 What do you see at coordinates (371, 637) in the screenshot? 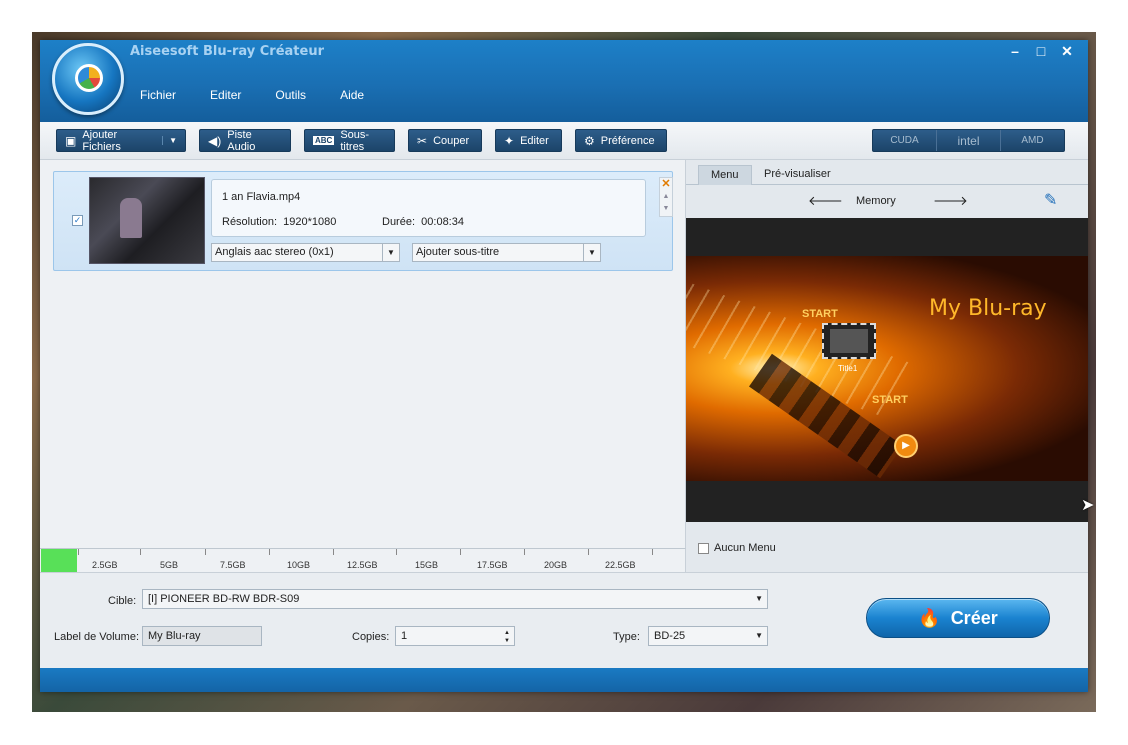
I see `copies-label: Copies:` at bounding box center [371, 637].